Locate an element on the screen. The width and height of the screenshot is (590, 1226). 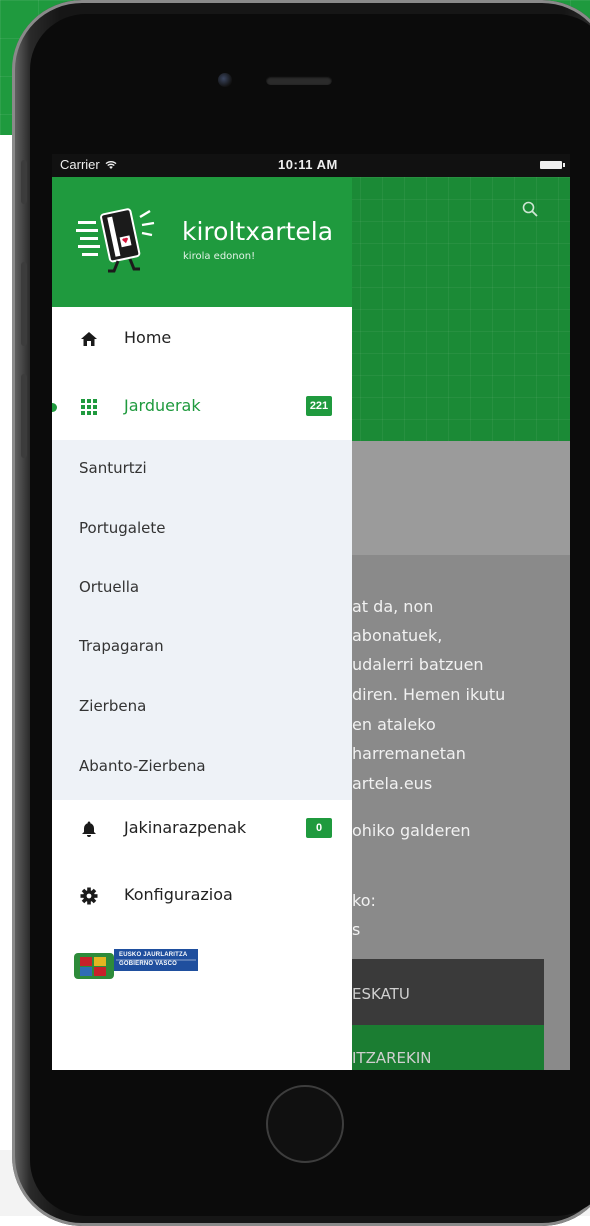
submenu-label: Santurtzi is located at coordinates (113, 468).